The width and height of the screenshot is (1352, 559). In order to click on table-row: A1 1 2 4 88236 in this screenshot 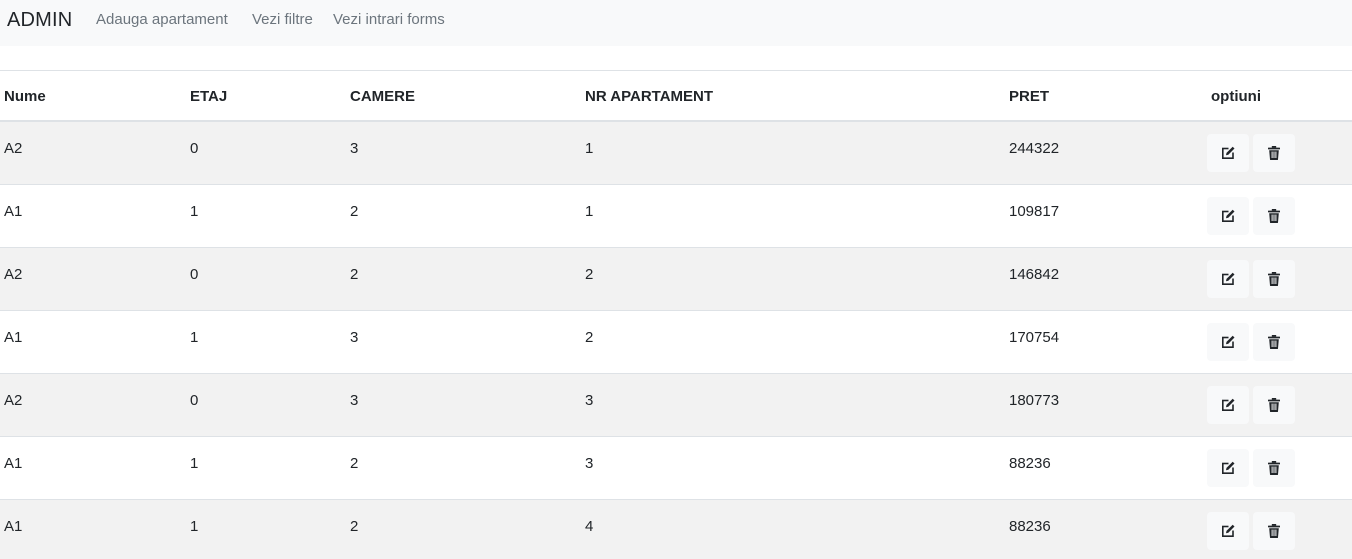, I will do `click(676, 529)`.